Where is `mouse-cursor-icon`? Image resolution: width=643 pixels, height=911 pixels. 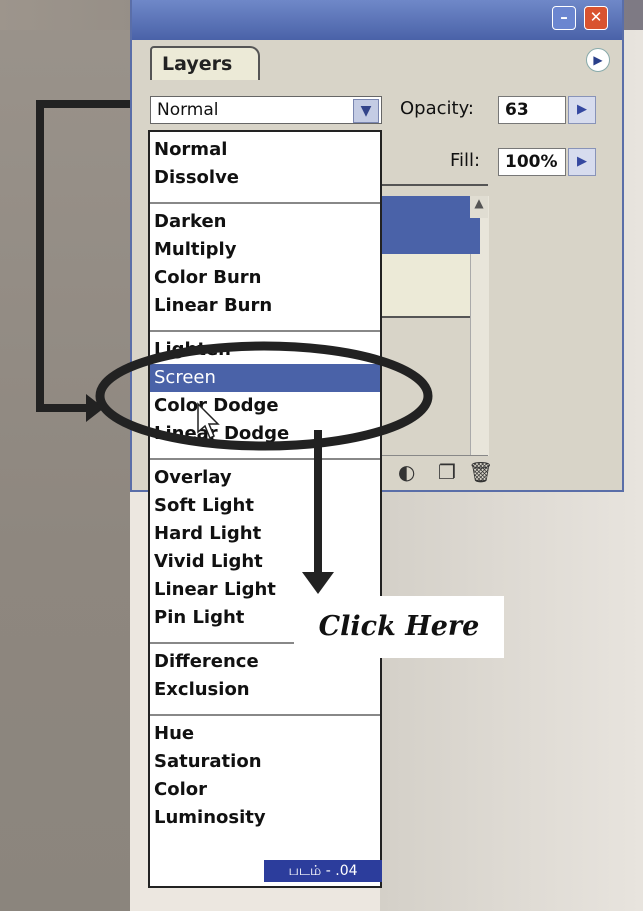 mouse-cursor-icon is located at coordinates (208, 421).